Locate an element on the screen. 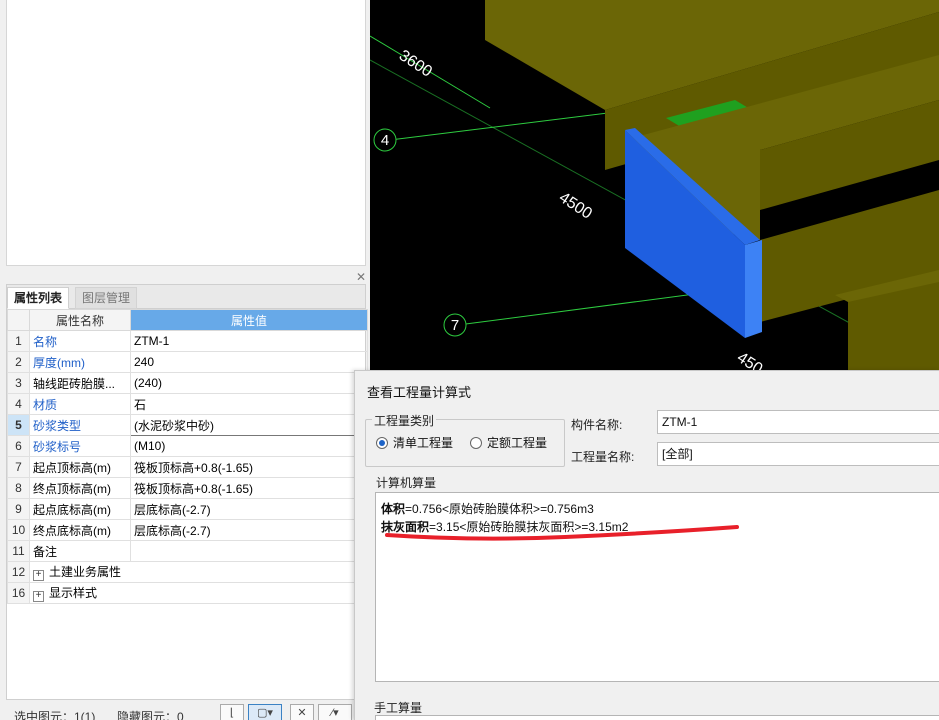 The image size is (939, 720). property-row: 2 厚度(mm) 240 is located at coordinates (187, 362).